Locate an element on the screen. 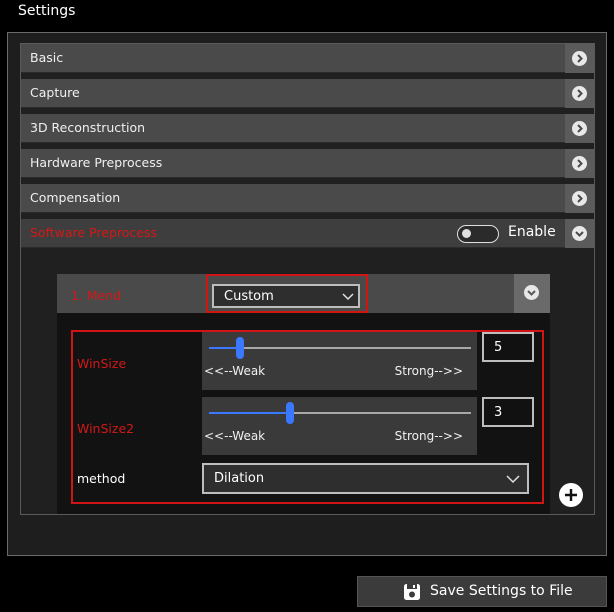 This screenshot has width=614, height=612. method-value: Dilation is located at coordinates (239, 478).